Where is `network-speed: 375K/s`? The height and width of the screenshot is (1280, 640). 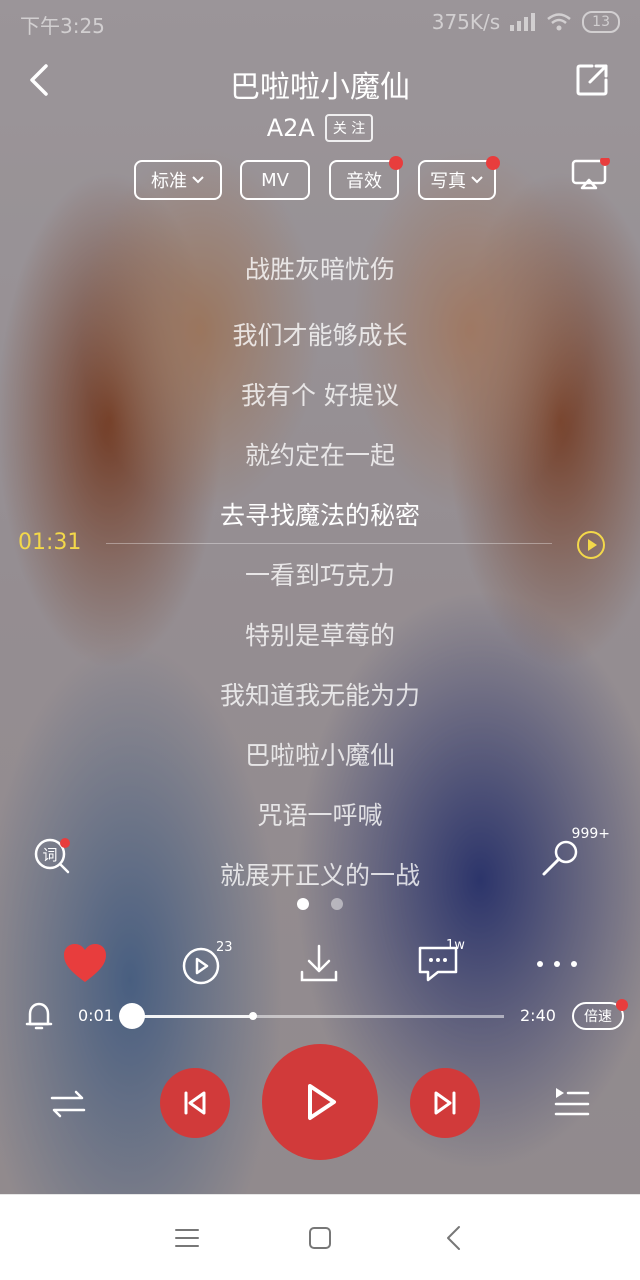 network-speed: 375K/s is located at coordinates (466, 22).